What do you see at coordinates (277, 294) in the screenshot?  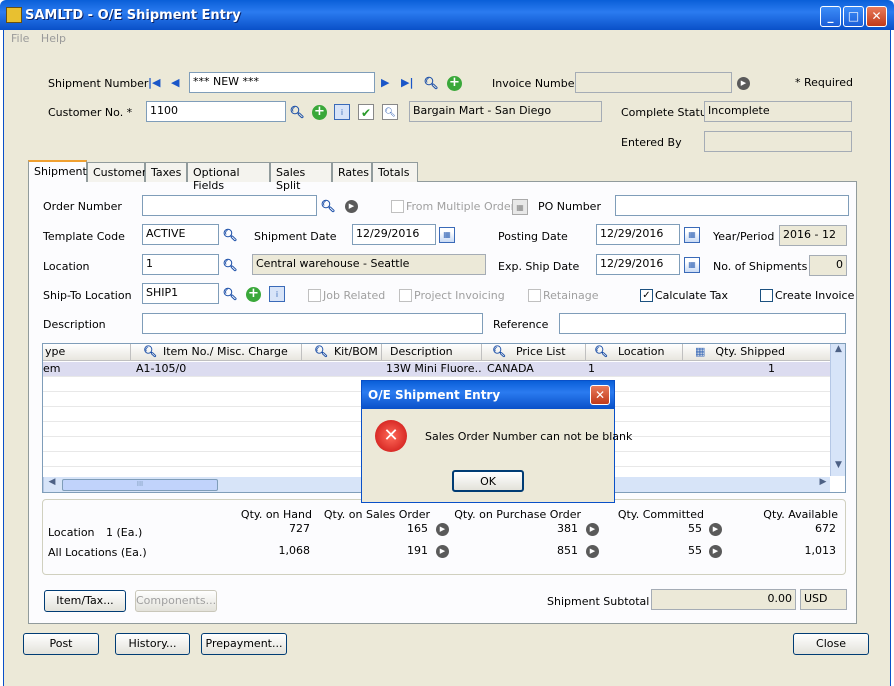 I see `ship-to-info-icon: i` at bounding box center [277, 294].